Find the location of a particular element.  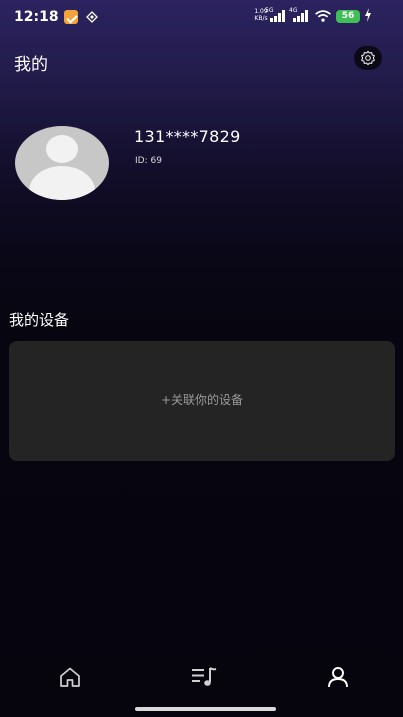

phone-number: 131****7829 is located at coordinates (187, 136).